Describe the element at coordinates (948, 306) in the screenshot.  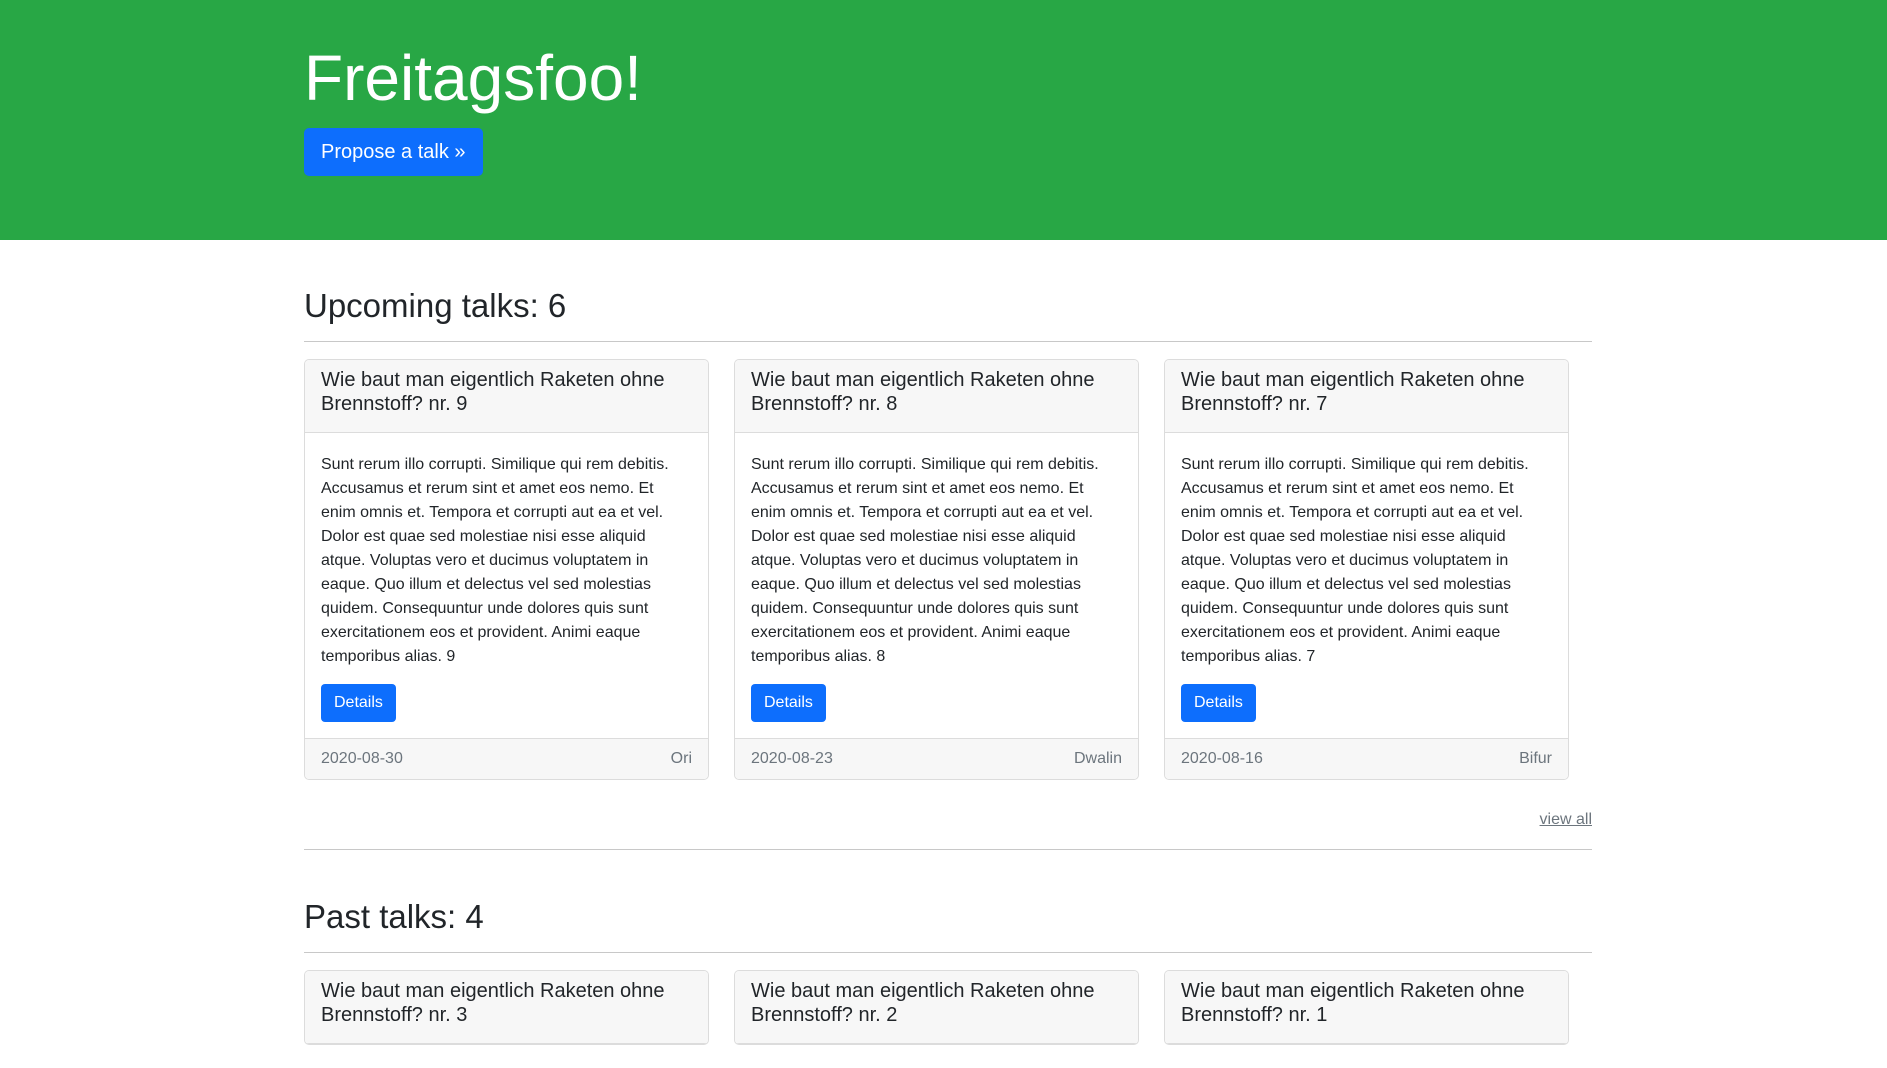
I see `upcoming-section: Upcoming talks: 6` at that location.